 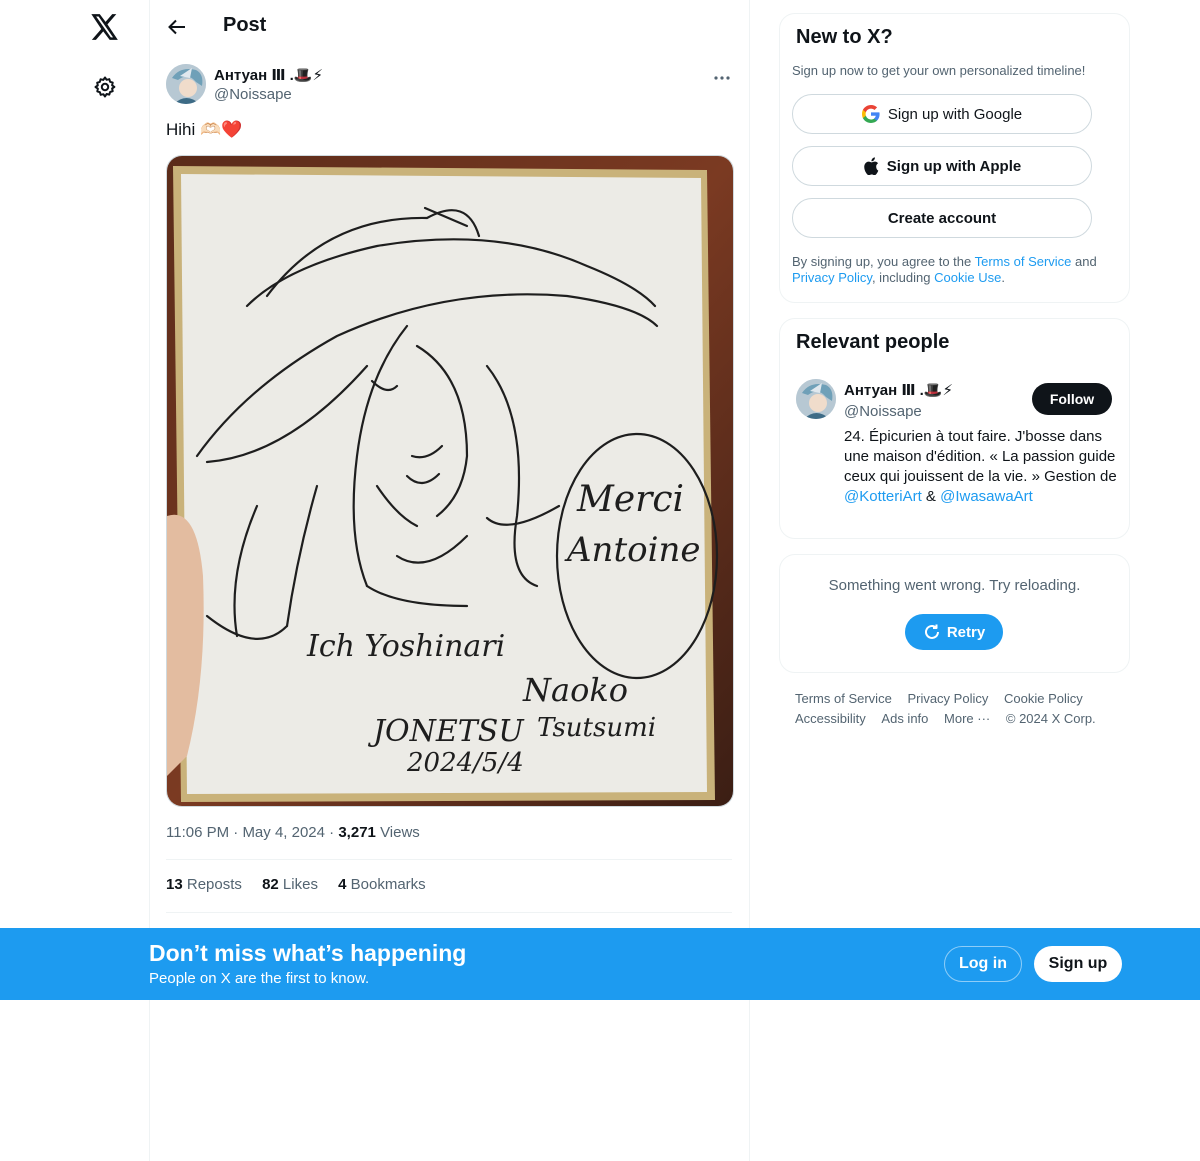 I want to click on views-label: Views, so click(x=400, y=832).